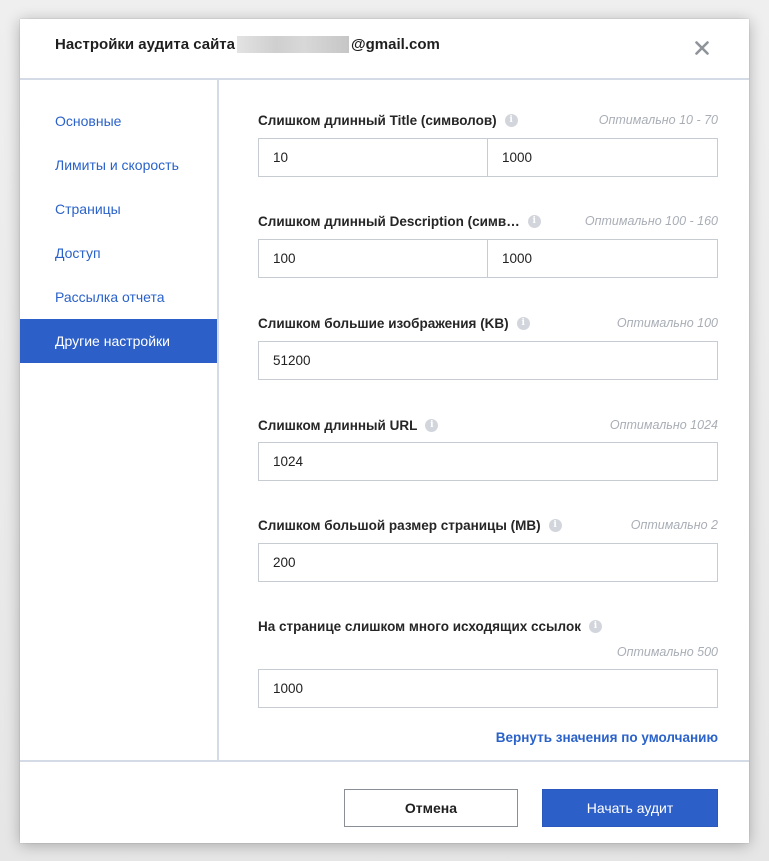 The width and height of the screenshot is (769, 861). What do you see at coordinates (395, 44) in the screenshot?
I see `dialog-title-suffix: @gmail.com` at bounding box center [395, 44].